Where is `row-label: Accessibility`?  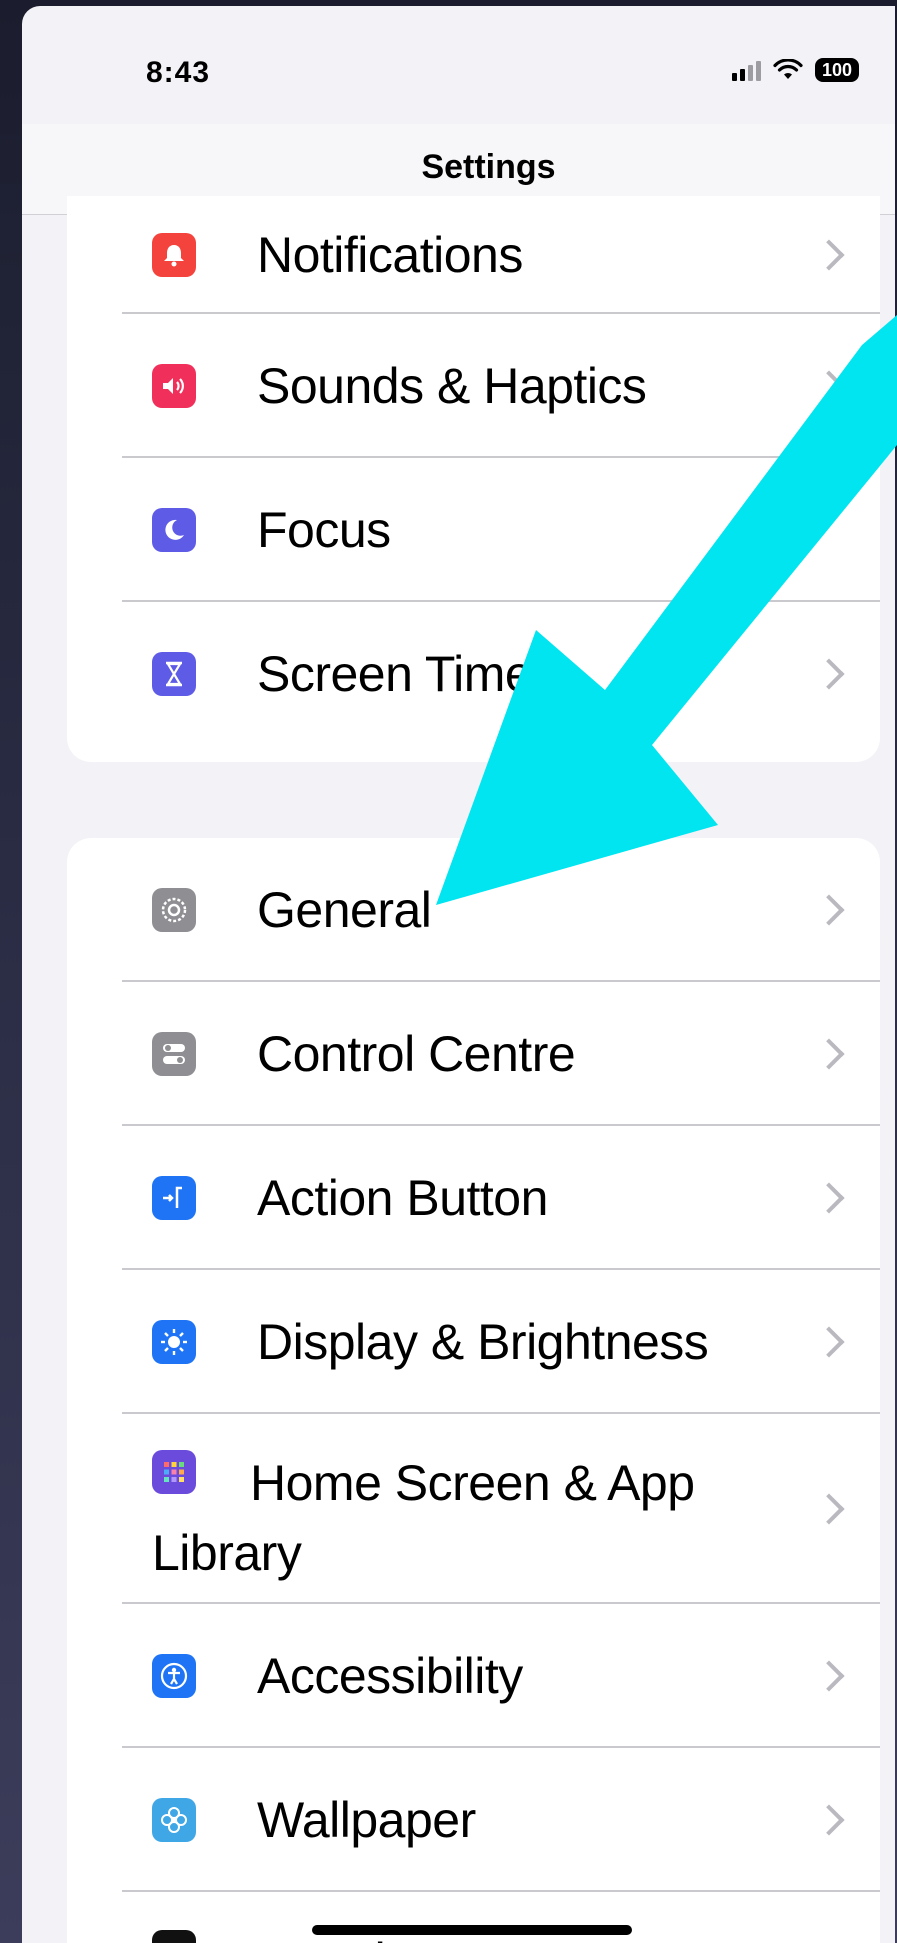 row-label: Accessibility is located at coordinates (390, 1676).